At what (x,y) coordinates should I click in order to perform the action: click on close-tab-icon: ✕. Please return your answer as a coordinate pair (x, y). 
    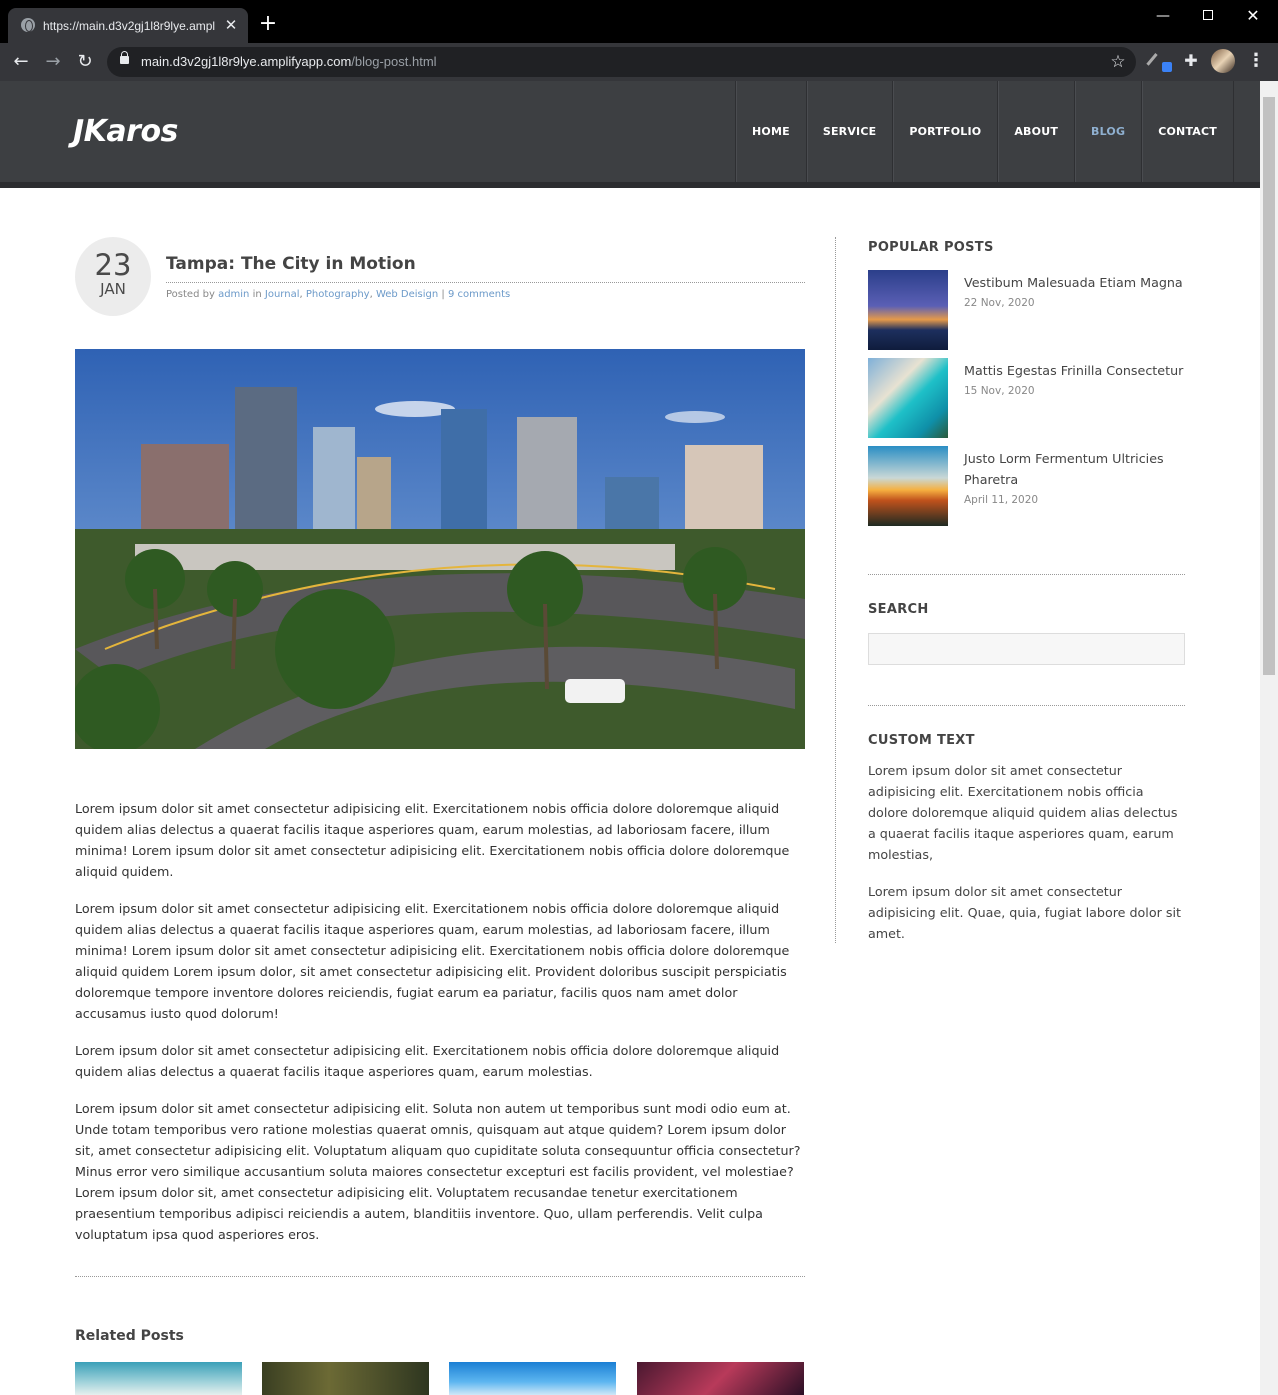
    Looking at the image, I should click on (231, 25).